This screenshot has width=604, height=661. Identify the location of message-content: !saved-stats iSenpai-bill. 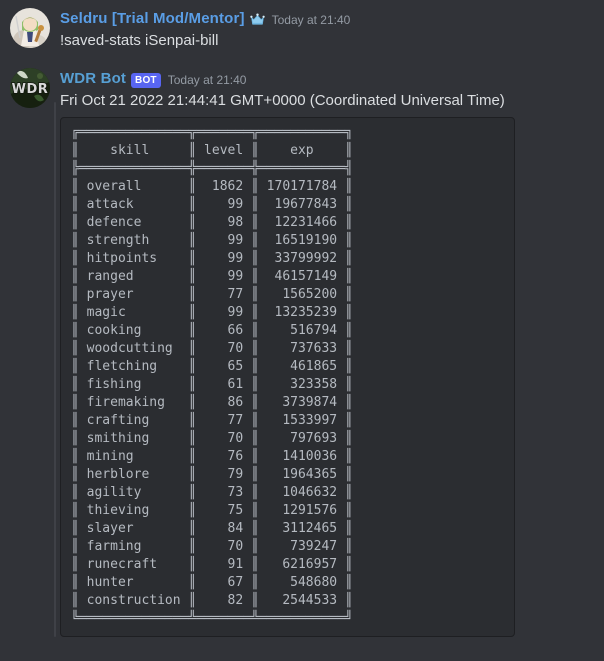
(139, 40).